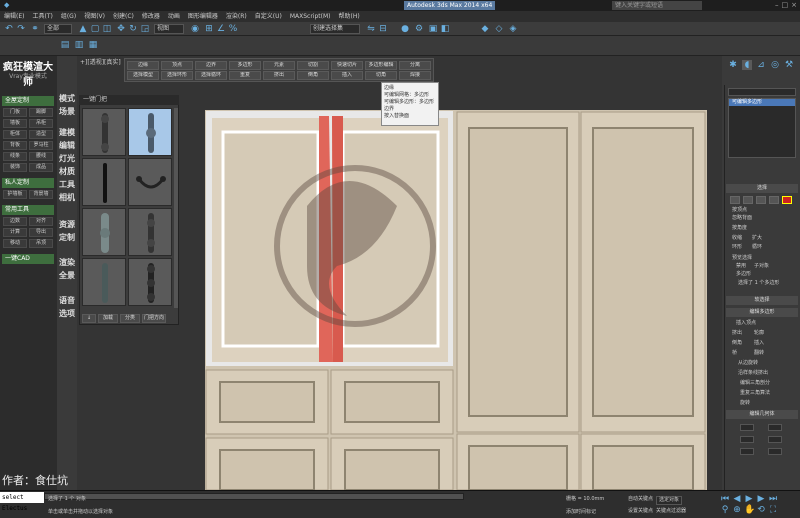 This screenshot has width=800, height=518. What do you see at coordinates (349, 16) in the screenshot?
I see `menu-item: 帮助(H)` at bounding box center [349, 16].